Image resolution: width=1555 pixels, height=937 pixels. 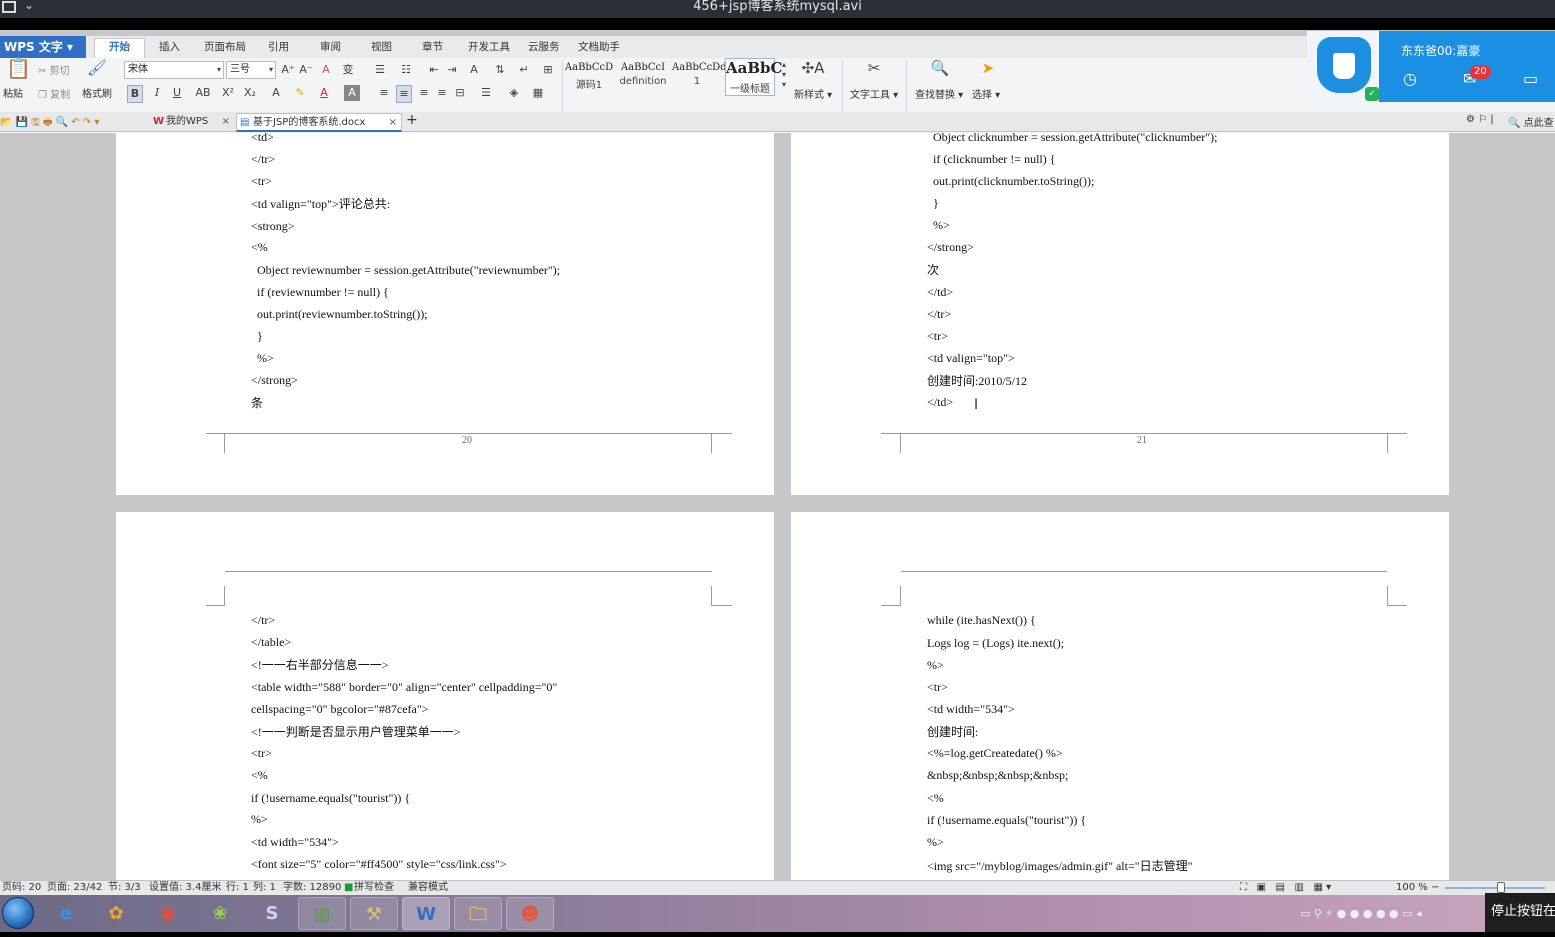 What do you see at coordinates (544, 47) in the screenshot?
I see `tab-cloud: 云服务` at bounding box center [544, 47].